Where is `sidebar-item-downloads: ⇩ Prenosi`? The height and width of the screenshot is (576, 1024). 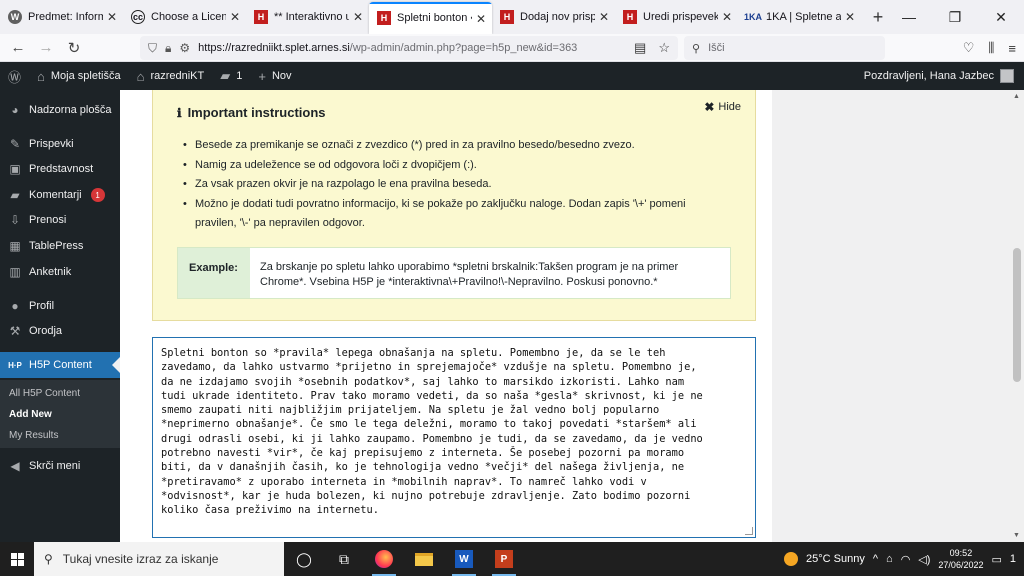
sidebar-item-downloads: ⇩ Prenosi is located at coordinates (60, 220).